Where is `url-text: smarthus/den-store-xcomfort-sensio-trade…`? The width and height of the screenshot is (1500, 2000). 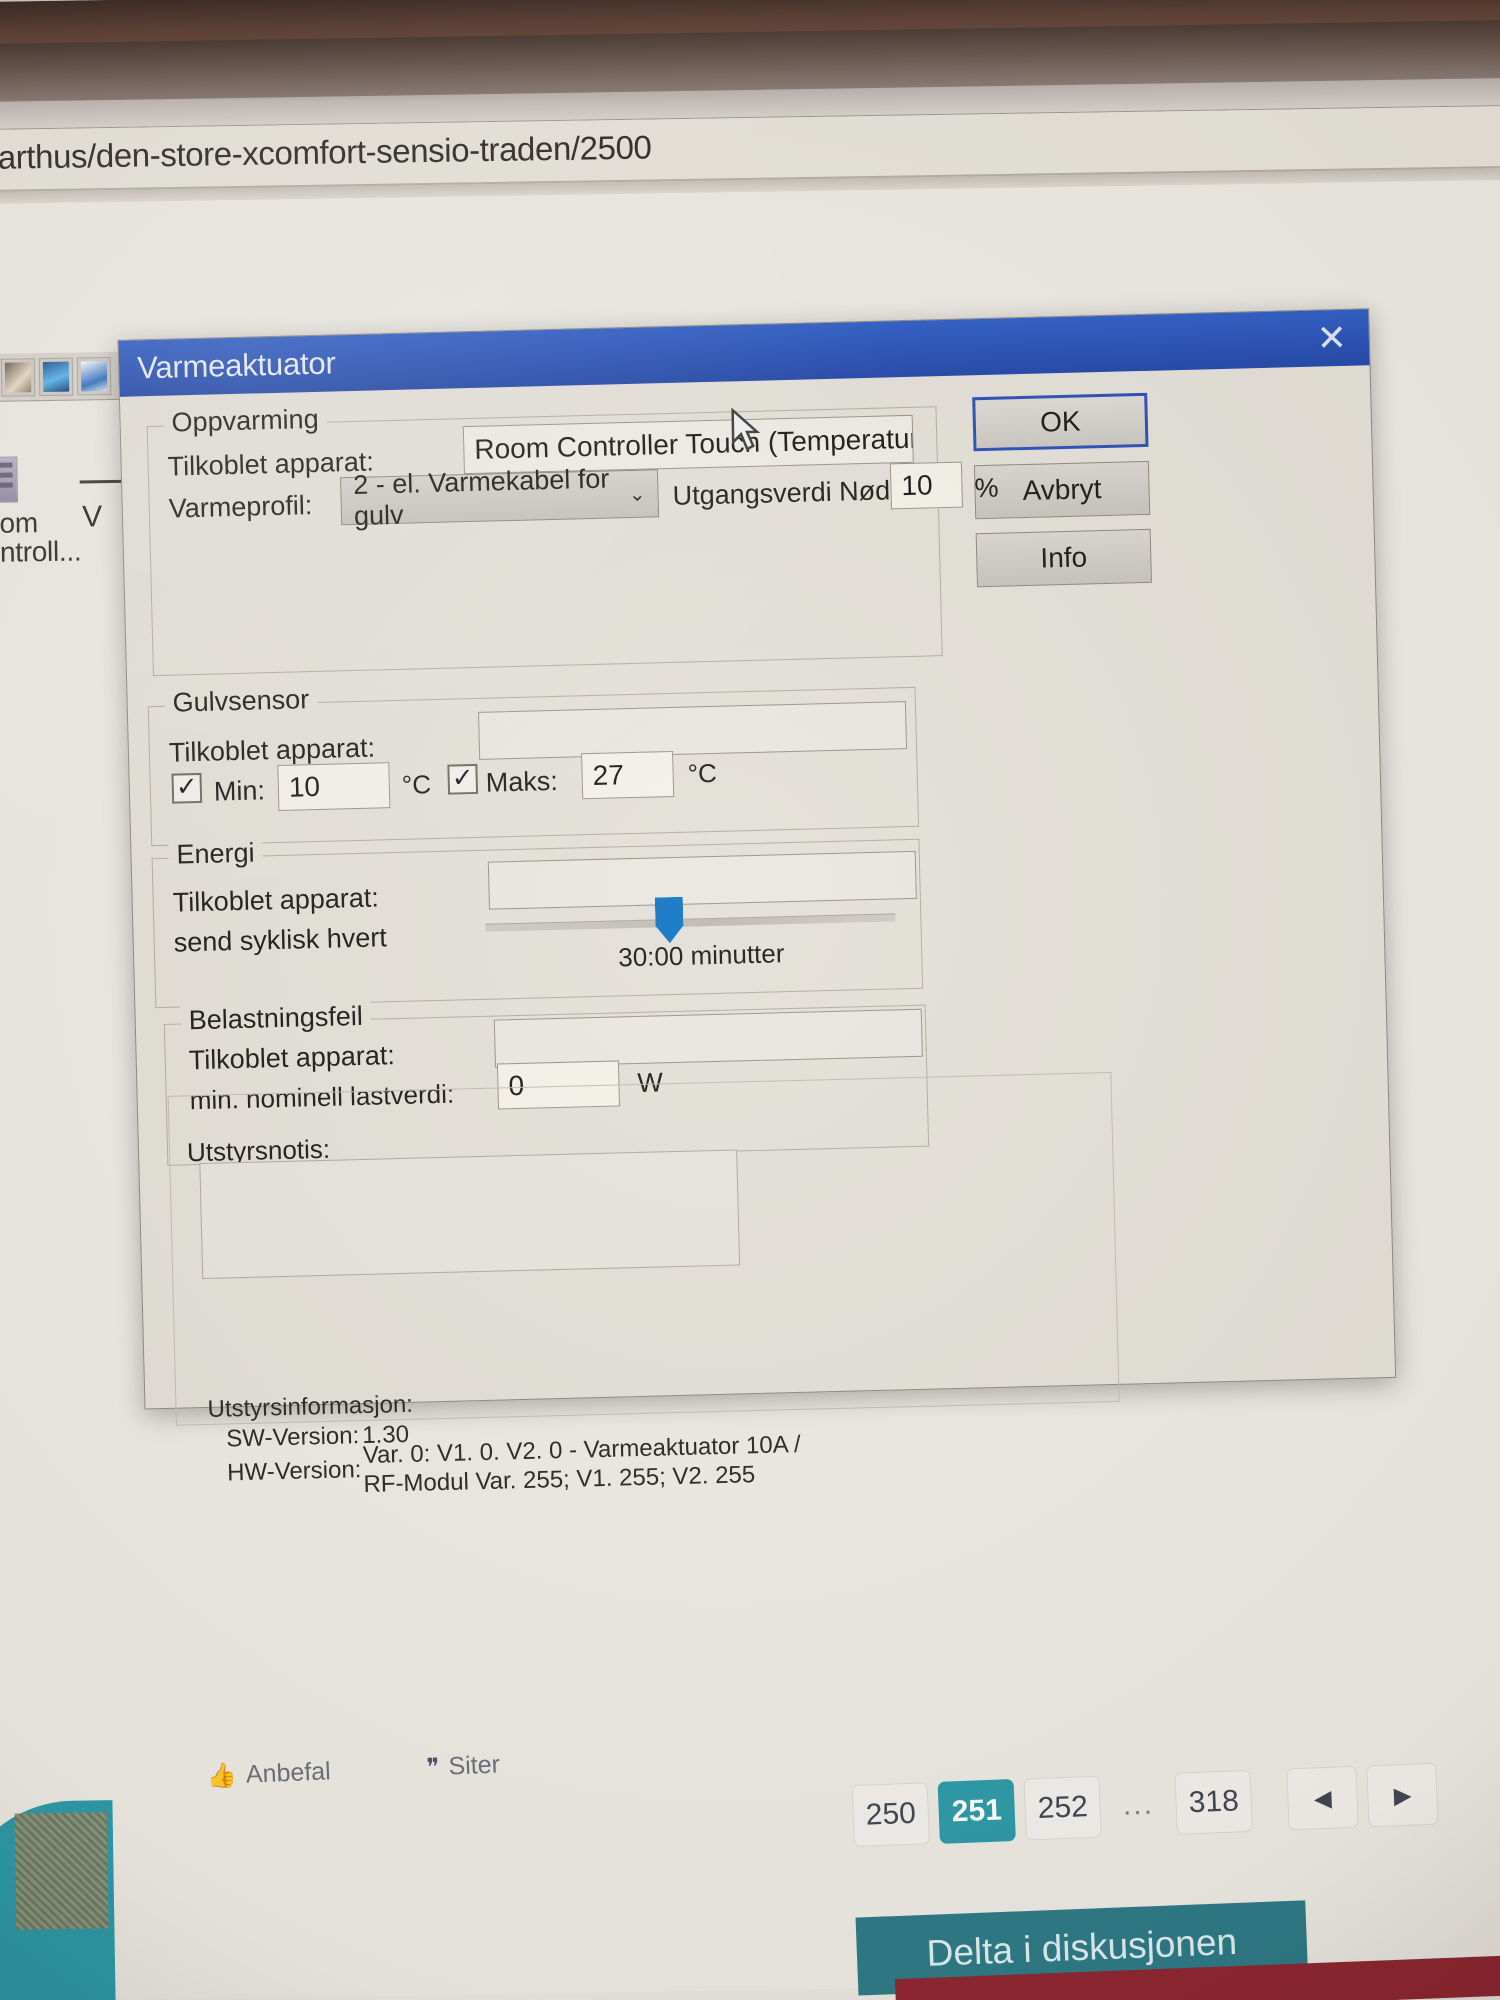
url-text: smarthus/den-store-xcomfort-sensio-trade… is located at coordinates (326, 152).